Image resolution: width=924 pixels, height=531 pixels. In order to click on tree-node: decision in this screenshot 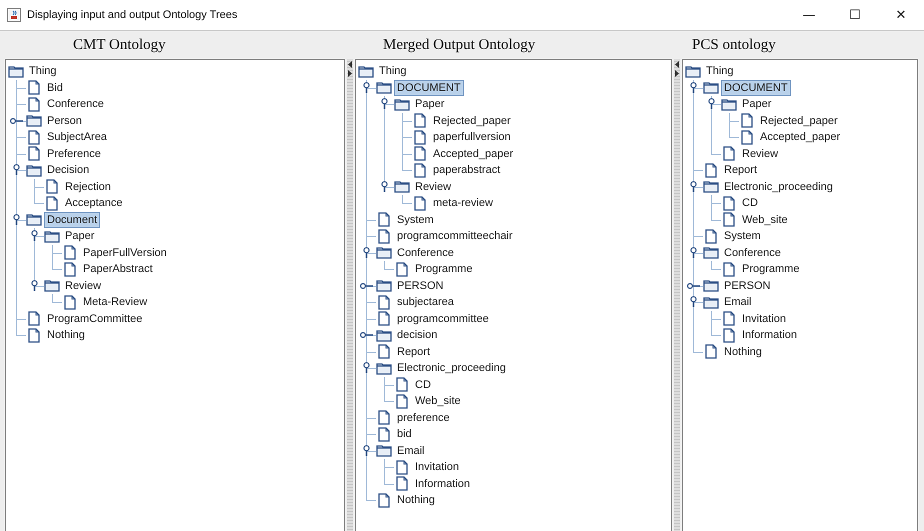, I will do `click(417, 335)`.